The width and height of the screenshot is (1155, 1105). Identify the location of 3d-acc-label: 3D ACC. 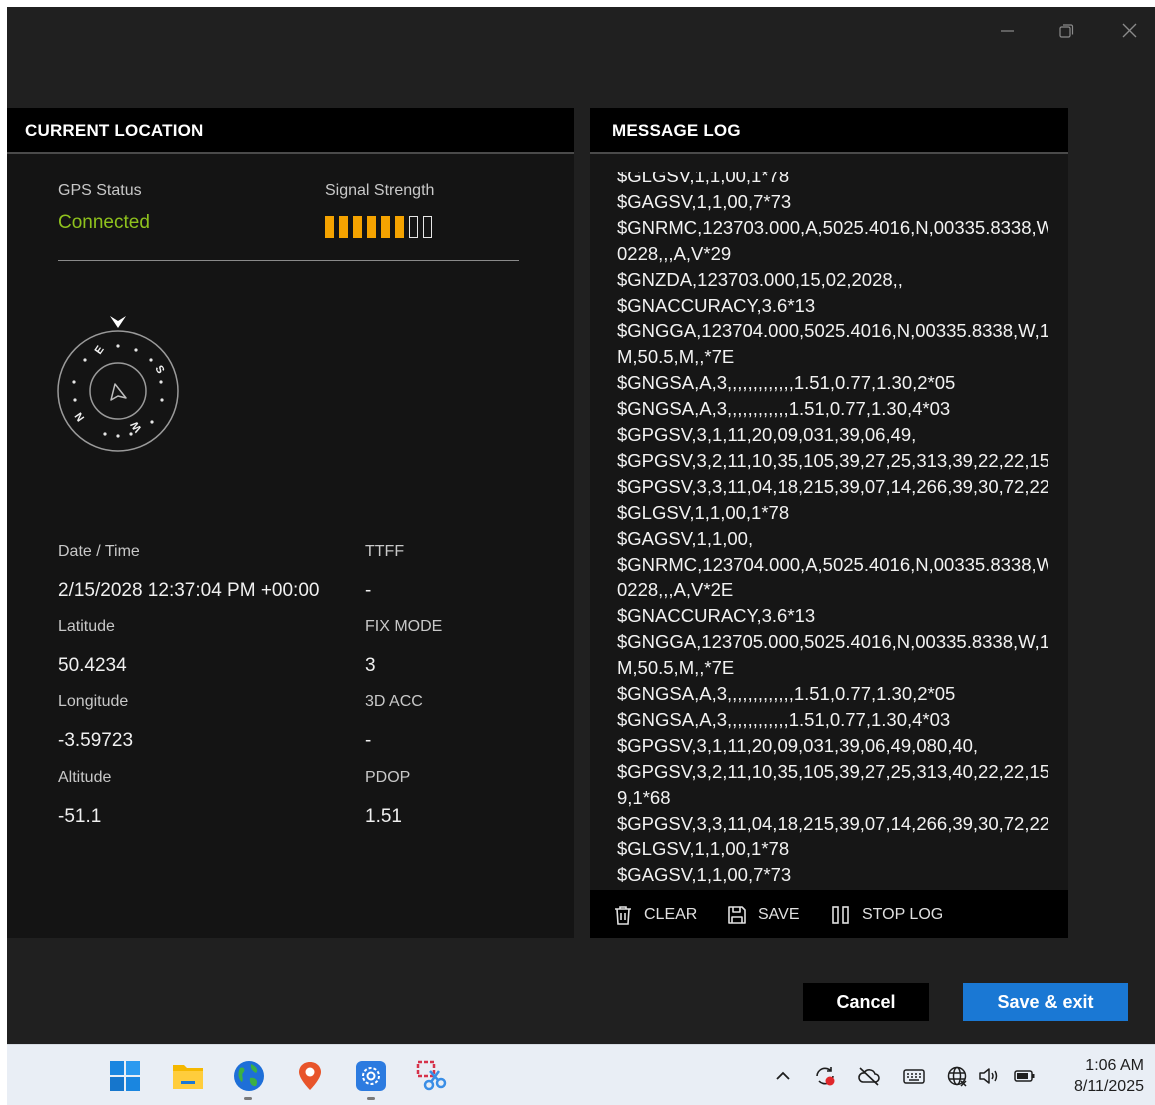
(394, 701).